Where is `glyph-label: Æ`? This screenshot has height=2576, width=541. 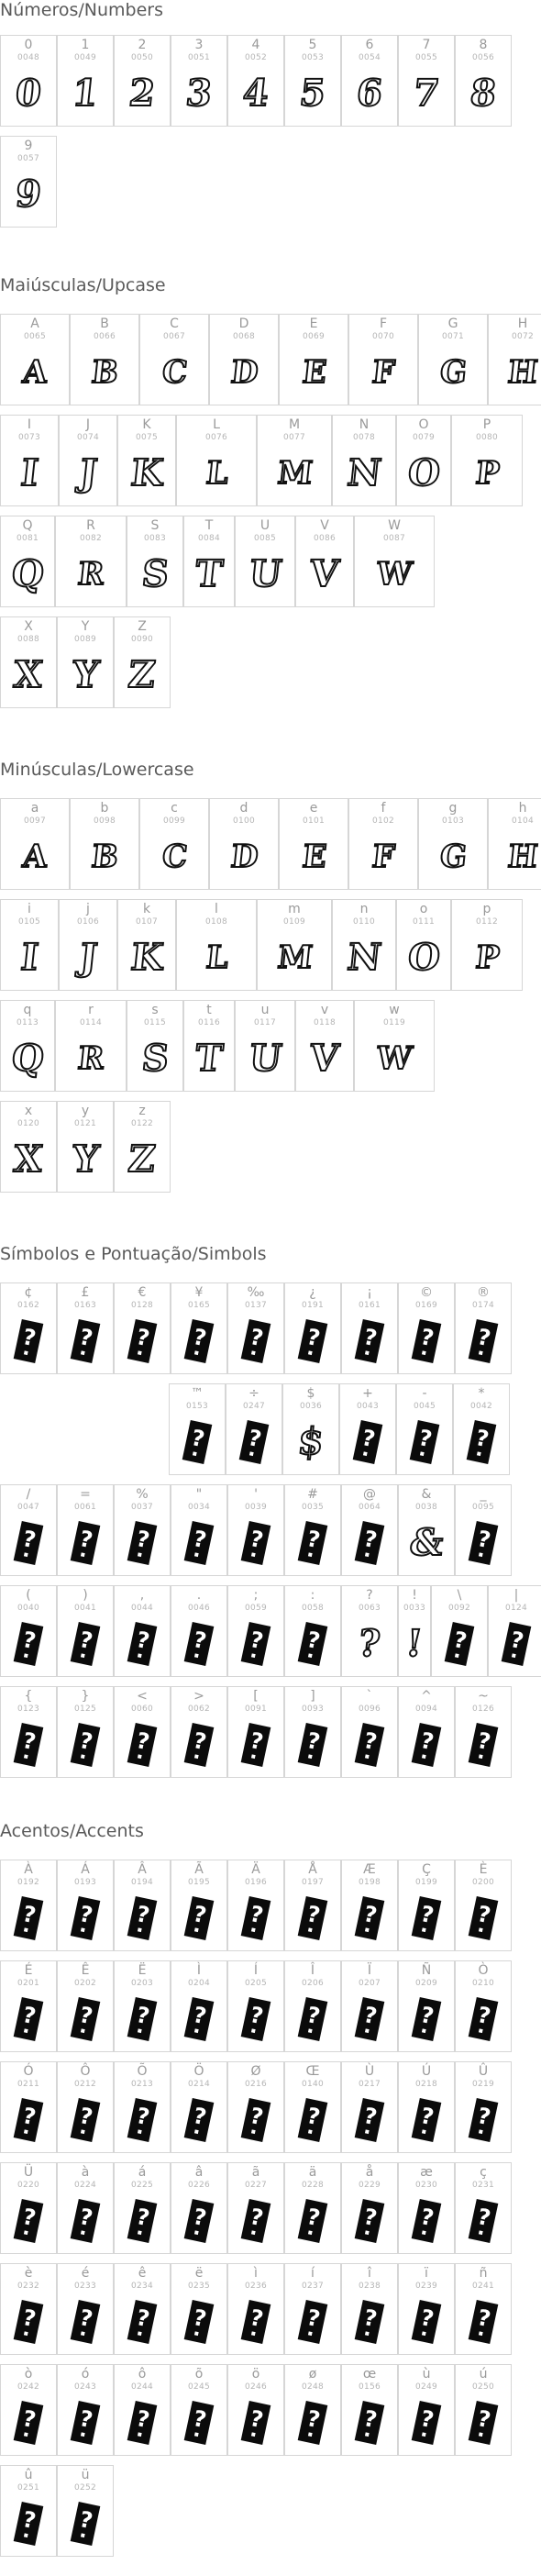
glyph-label: Æ is located at coordinates (369, 1869).